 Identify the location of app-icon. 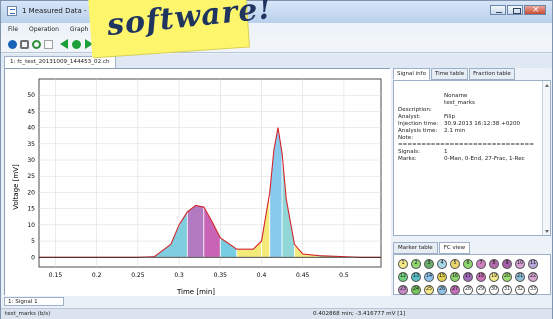
(12, 11).